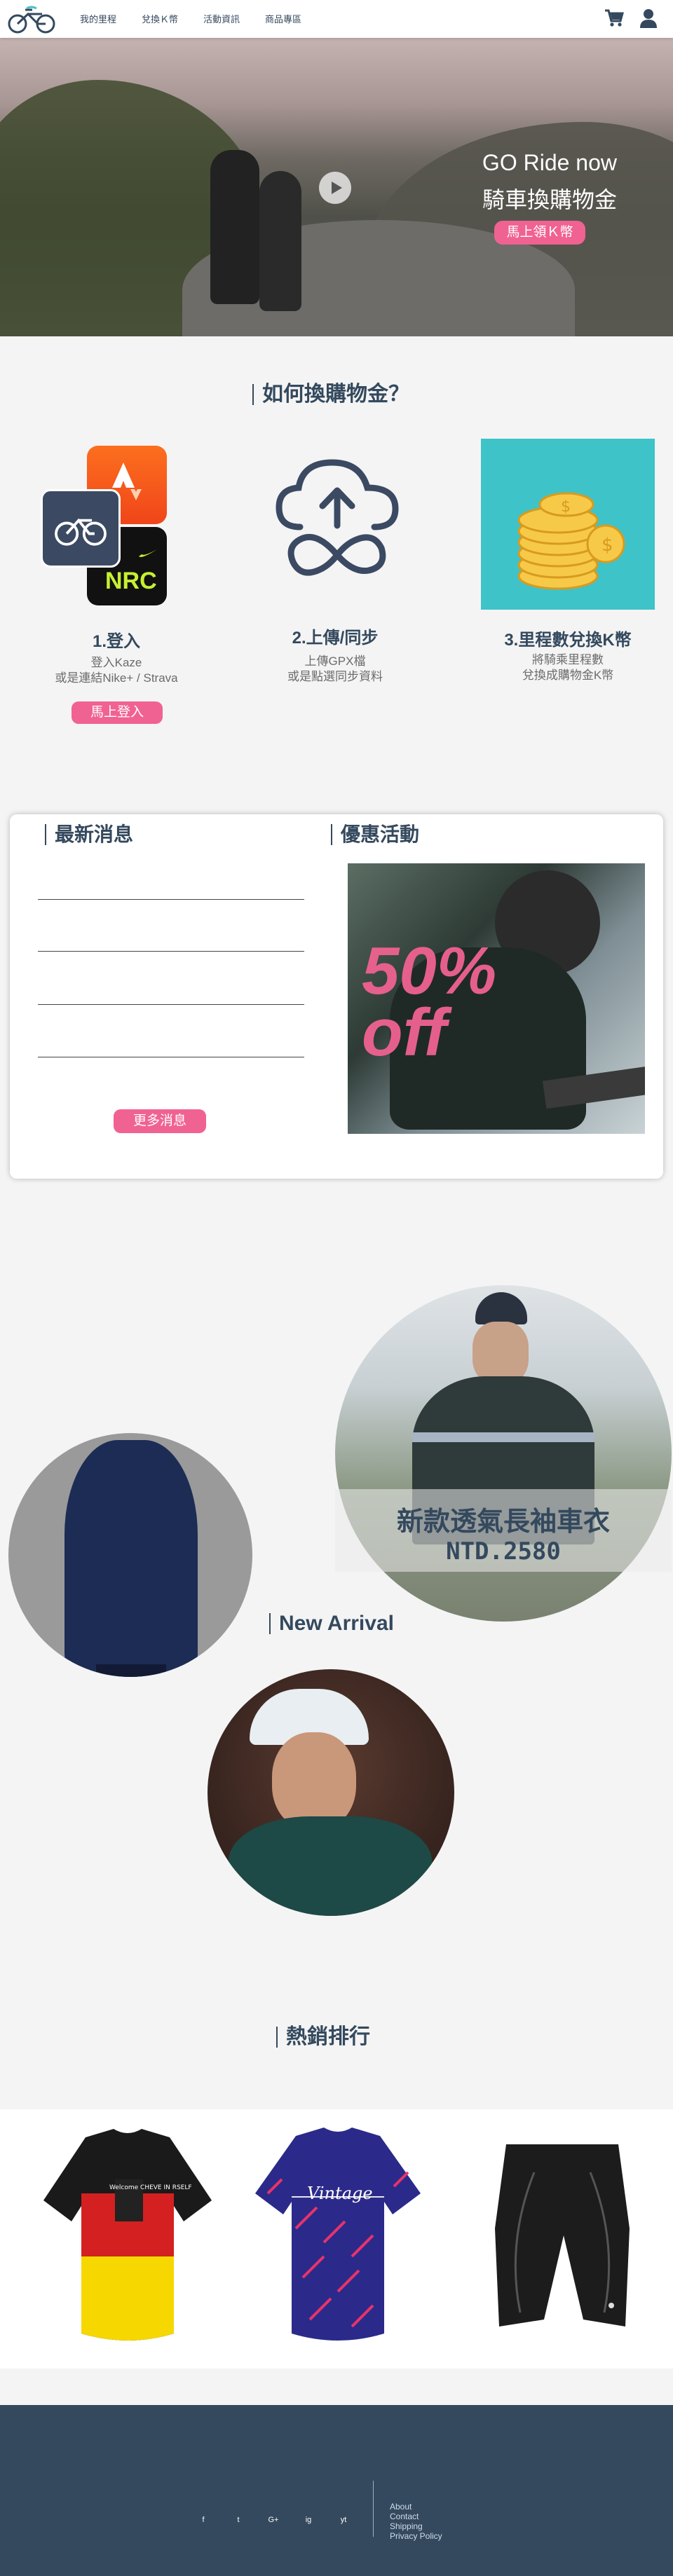  Describe the element at coordinates (549, 162) in the screenshot. I see `hero-title: GO Ride now` at that location.